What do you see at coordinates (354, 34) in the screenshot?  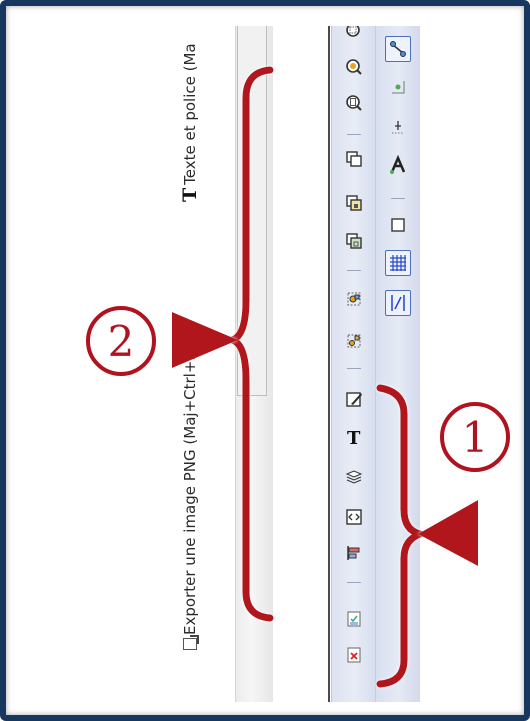 I see `zoom-drawing-icon` at bounding box center [354, 34].